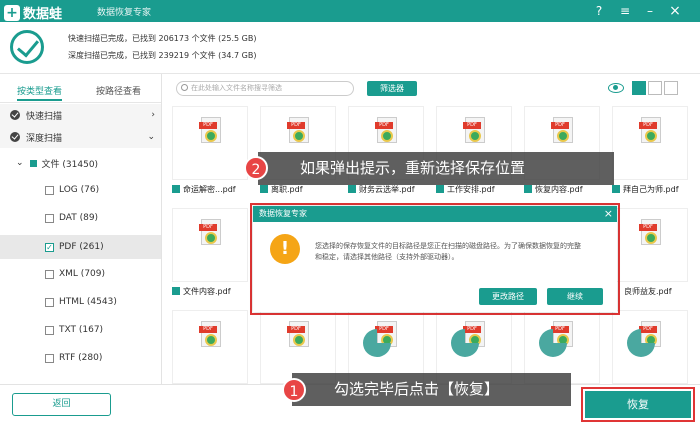  I want to click on continue-button: 继续, so click(575, 296).